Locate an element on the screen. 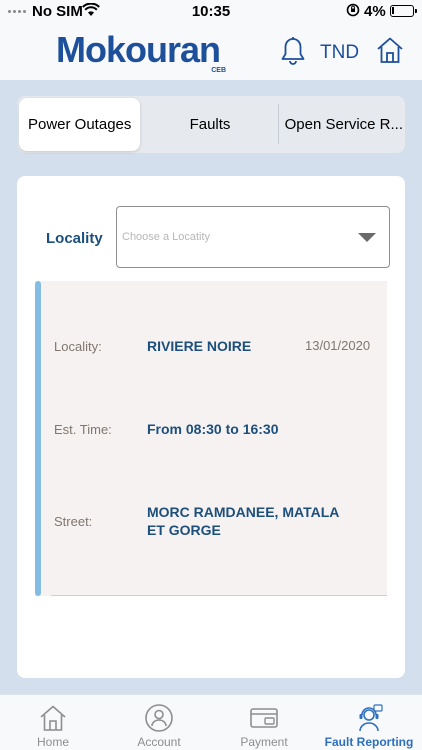 The image size is (422, 750). account-icon is located at coordinates (159, 718).